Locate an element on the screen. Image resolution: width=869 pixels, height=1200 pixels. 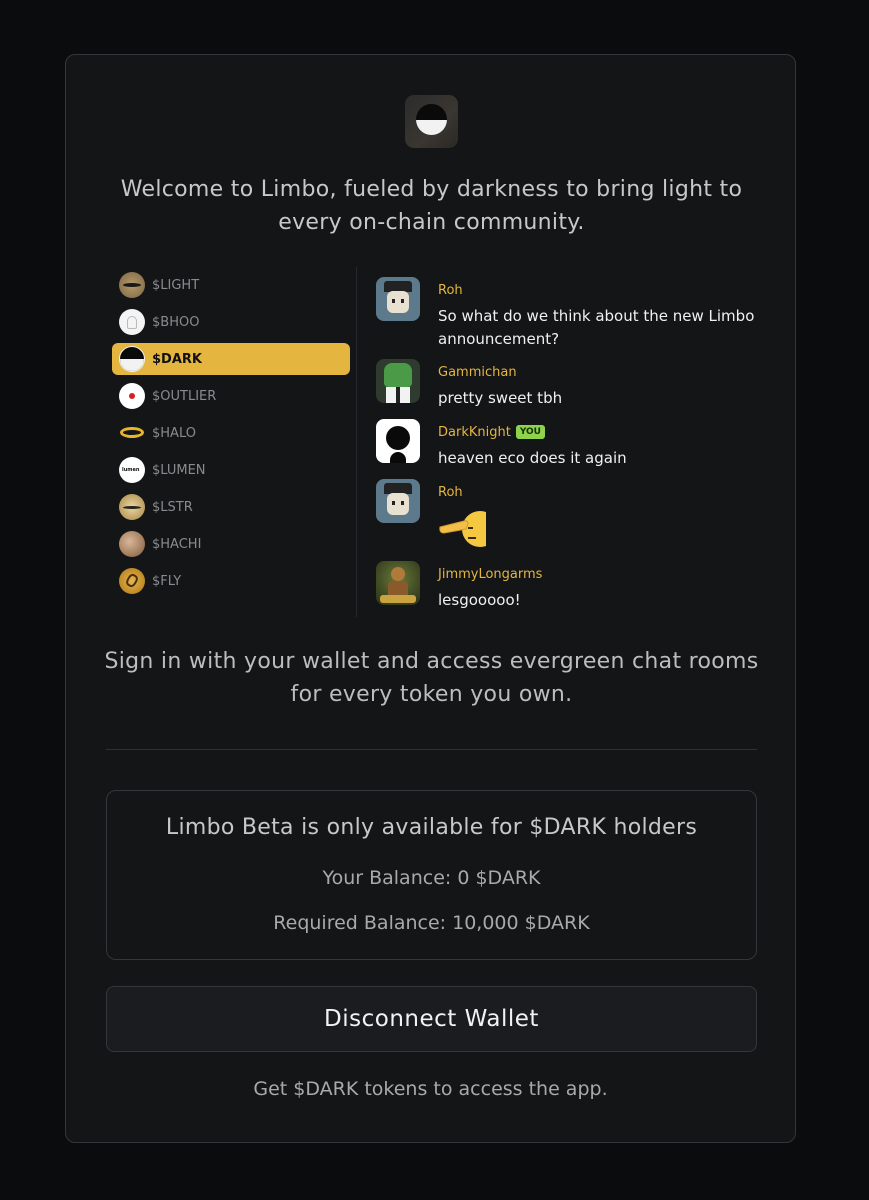
outlier-token-icon is located at coordinates (132, 396).